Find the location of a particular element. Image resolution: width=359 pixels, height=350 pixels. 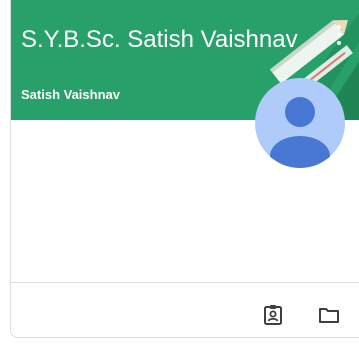

teacher-avatar is located at coordinates (300, 123).